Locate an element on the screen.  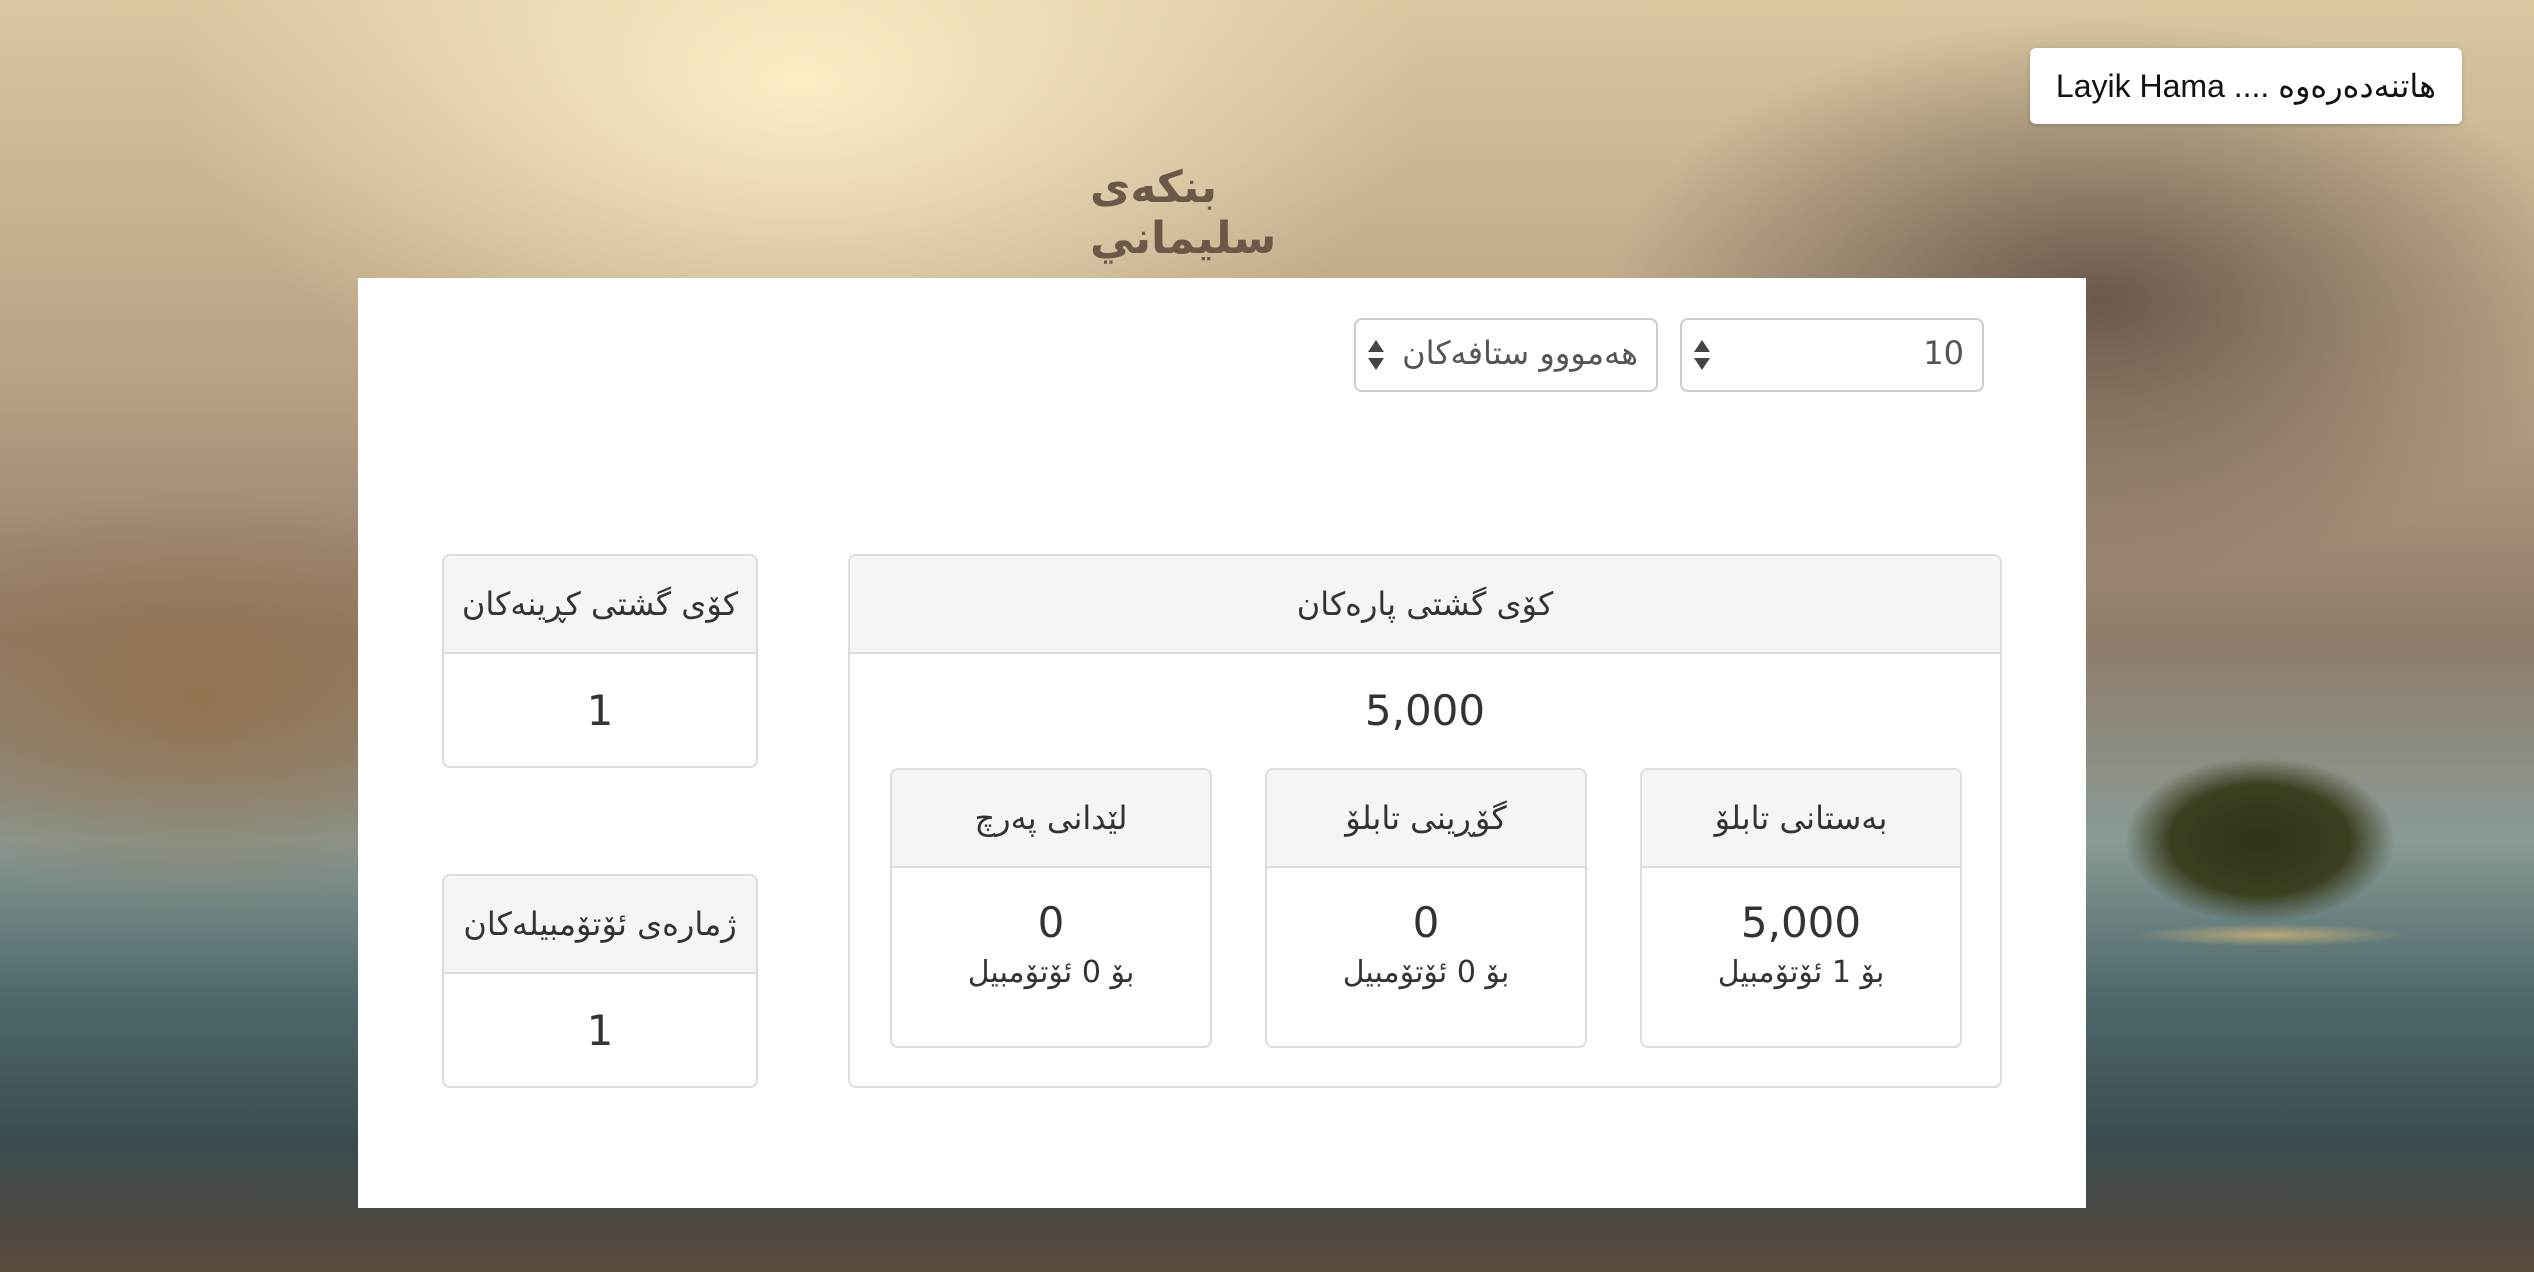
page-size-select: 10 is located at coordinates (1832, 355).